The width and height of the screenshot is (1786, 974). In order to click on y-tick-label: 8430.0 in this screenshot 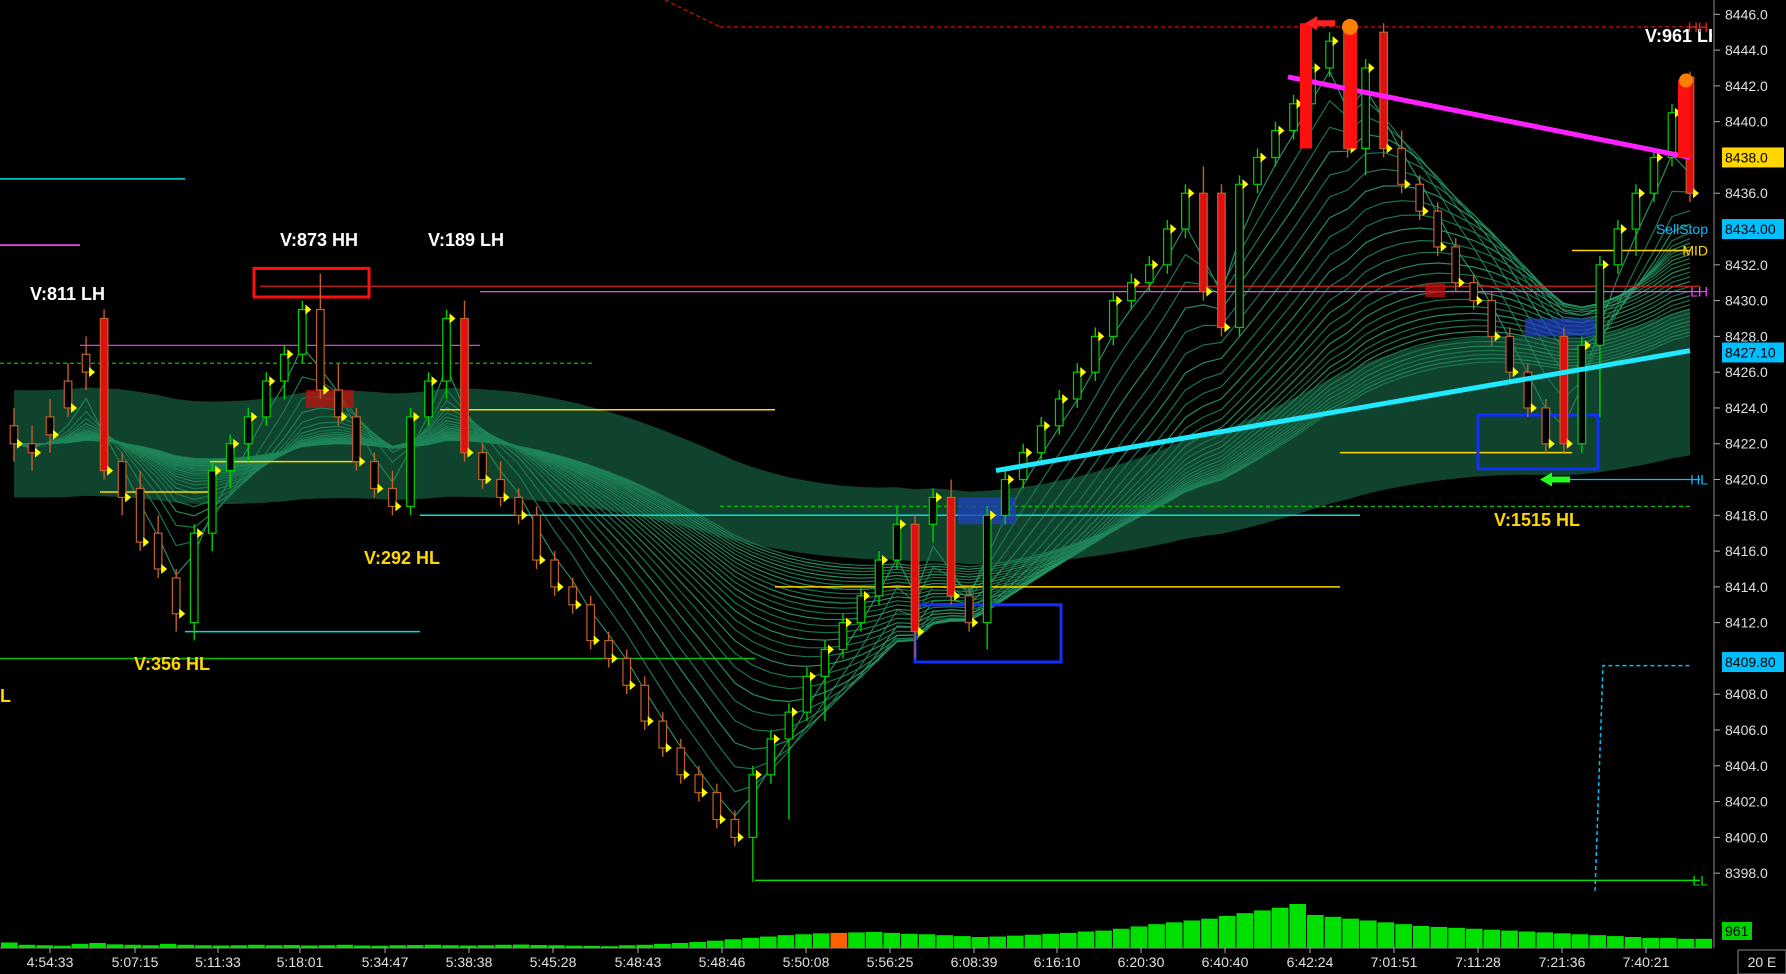, I will do `click(1746, 301)`.